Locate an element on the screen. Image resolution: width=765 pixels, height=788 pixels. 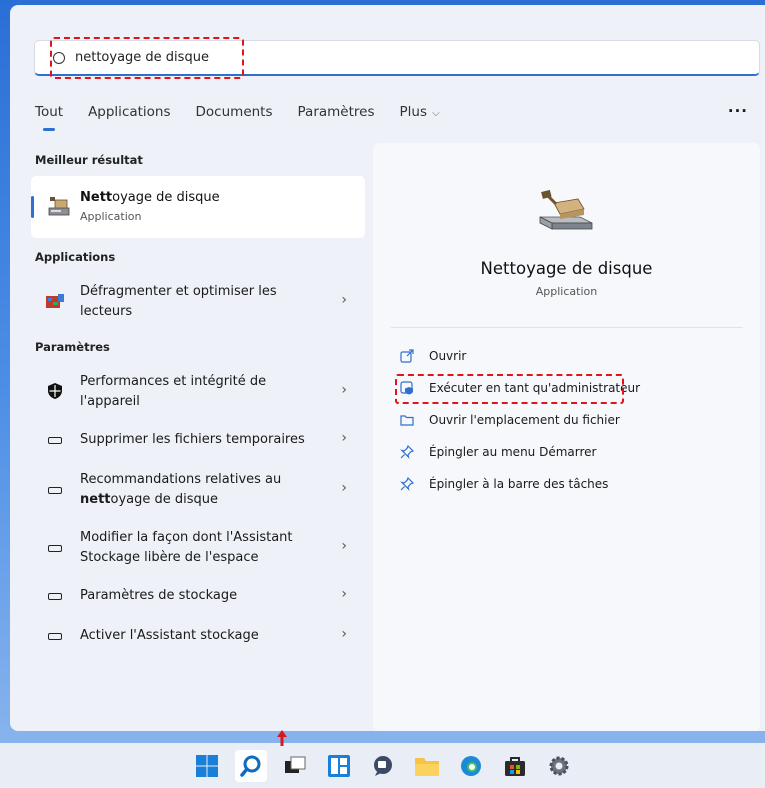
tab-all: Tout is located at coordinates (49, 117).